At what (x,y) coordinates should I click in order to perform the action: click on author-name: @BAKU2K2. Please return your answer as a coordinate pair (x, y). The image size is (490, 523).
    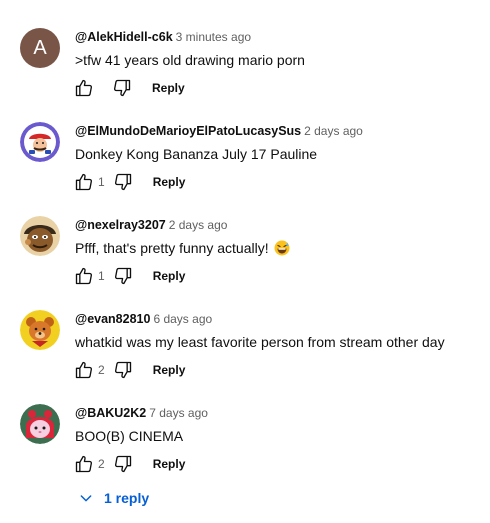
    Looking at the image, I should click on (110, 413).